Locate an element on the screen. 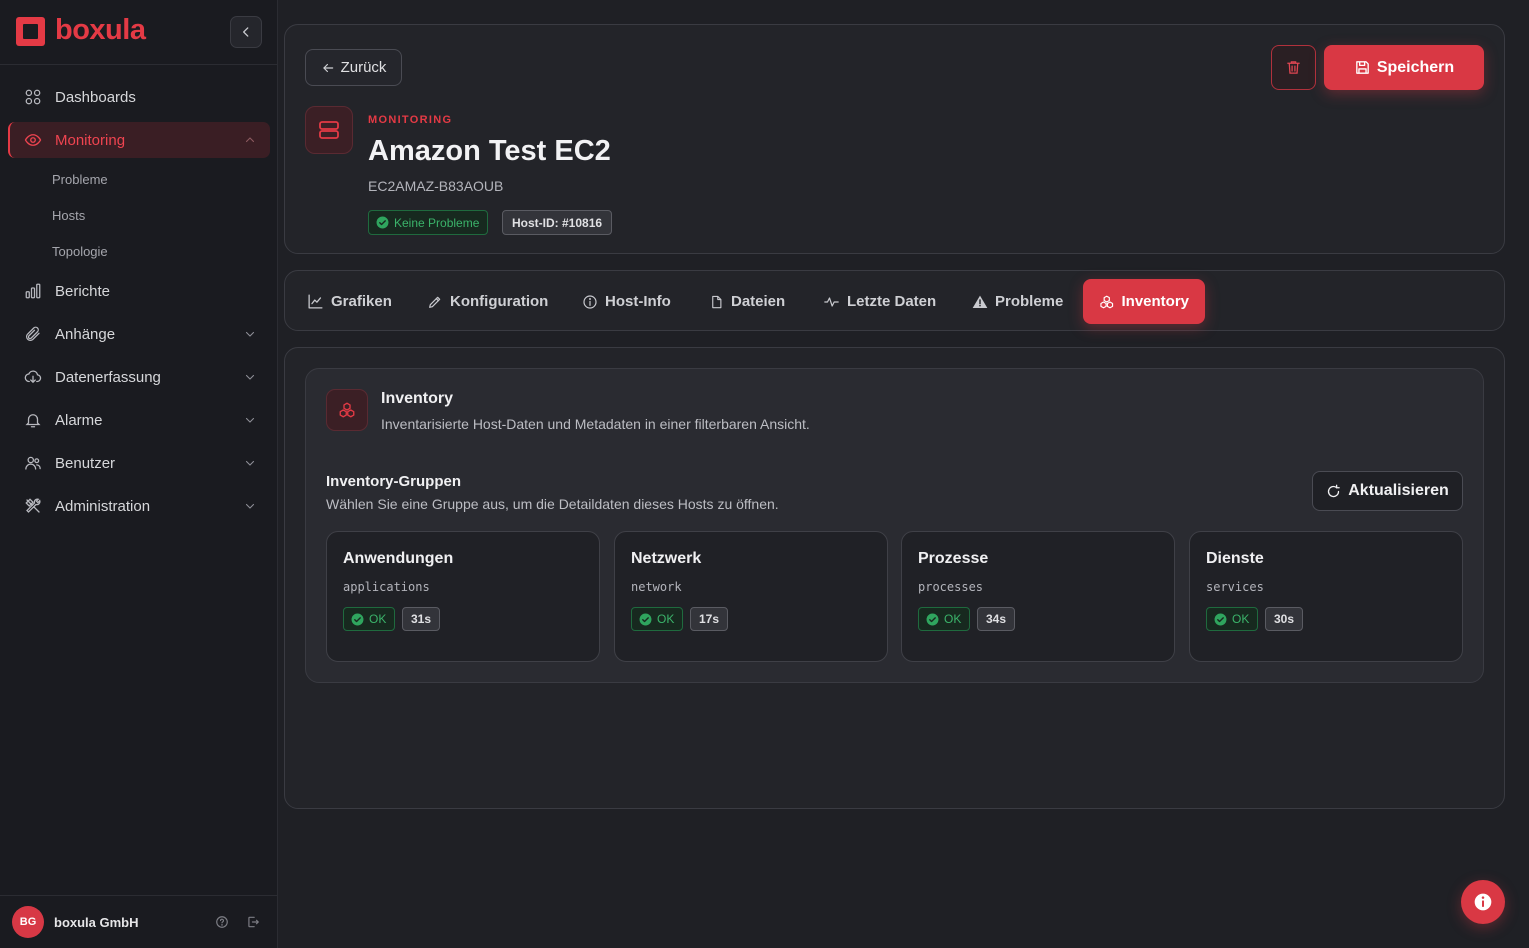  status-badge: Keine Probleme is located at coordinates (428, 222).